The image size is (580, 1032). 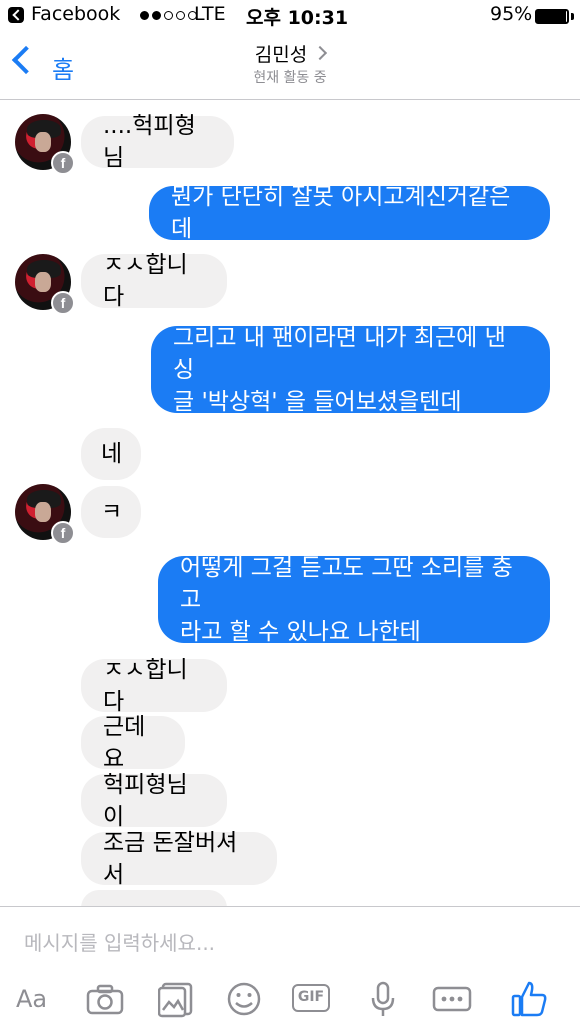 I want to click on gif-button: GIF, so click(x=311, y=999).